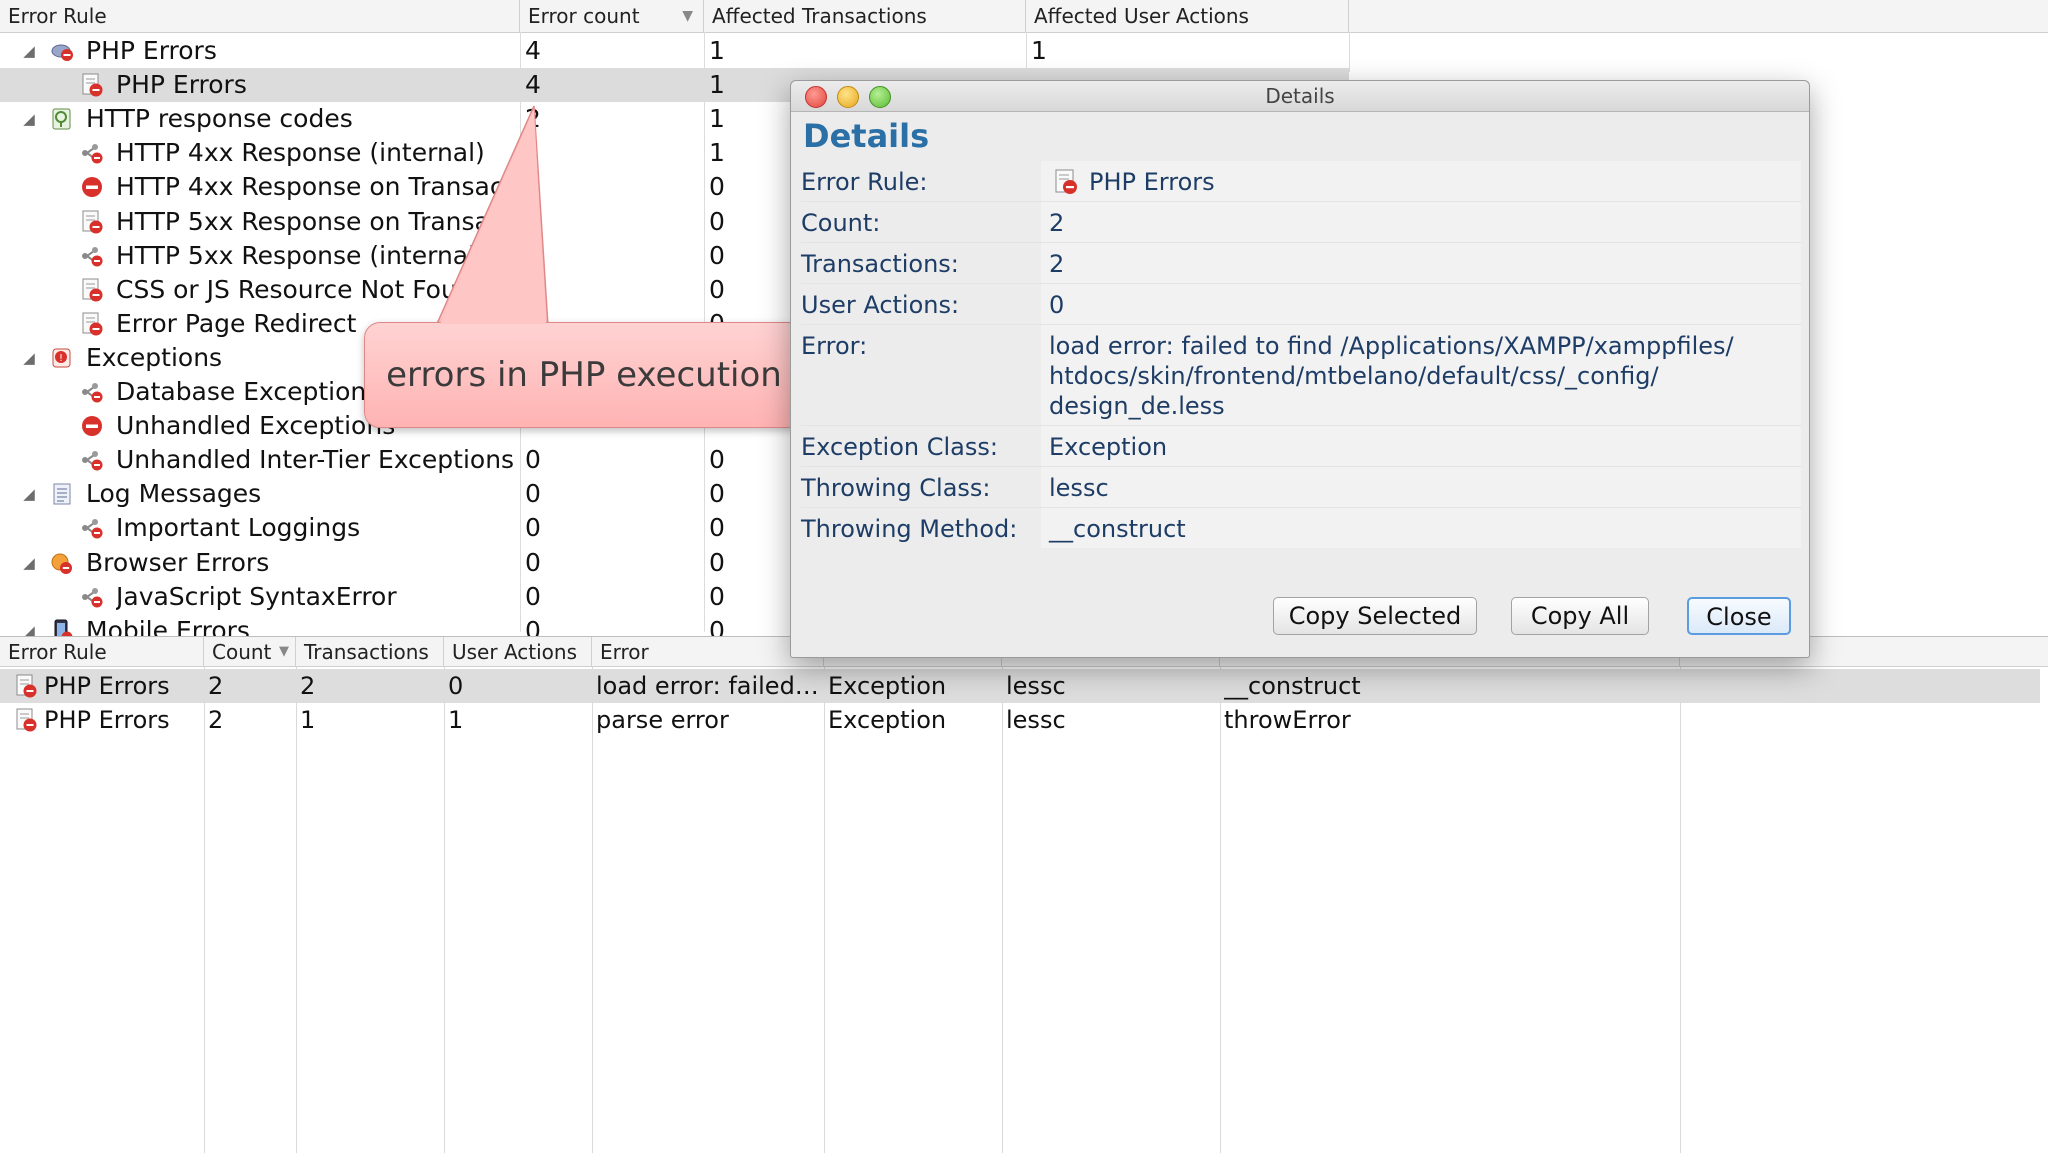 Image resolution: width=2048 pixels, height=1153 pixels. I want to click on error-cell: parse error, so click(662, 720).